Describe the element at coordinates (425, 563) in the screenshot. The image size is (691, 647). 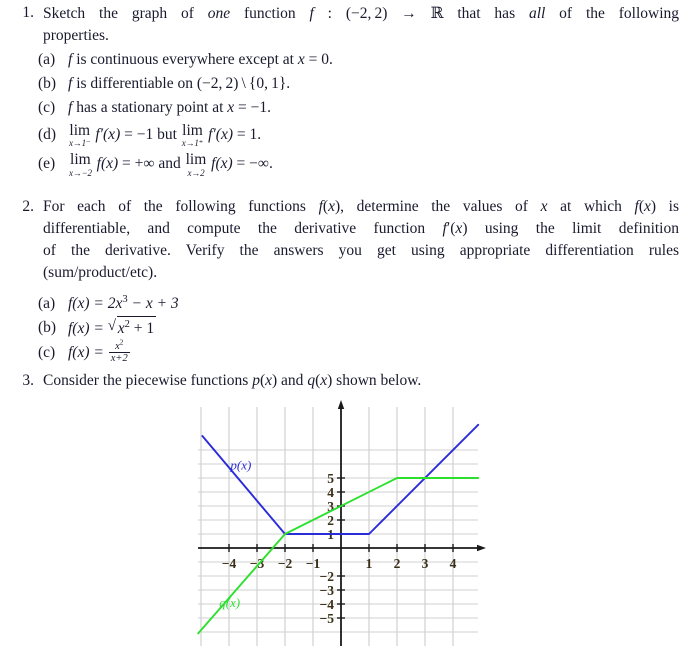
I see `x-tick-label: 3` at that location.